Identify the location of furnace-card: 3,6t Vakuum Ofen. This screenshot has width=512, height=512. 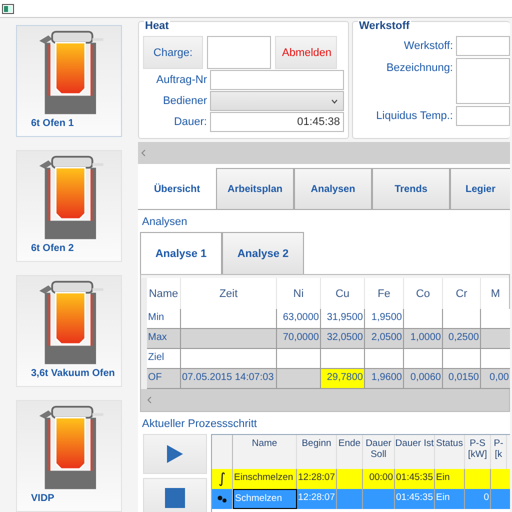
(69, 331).